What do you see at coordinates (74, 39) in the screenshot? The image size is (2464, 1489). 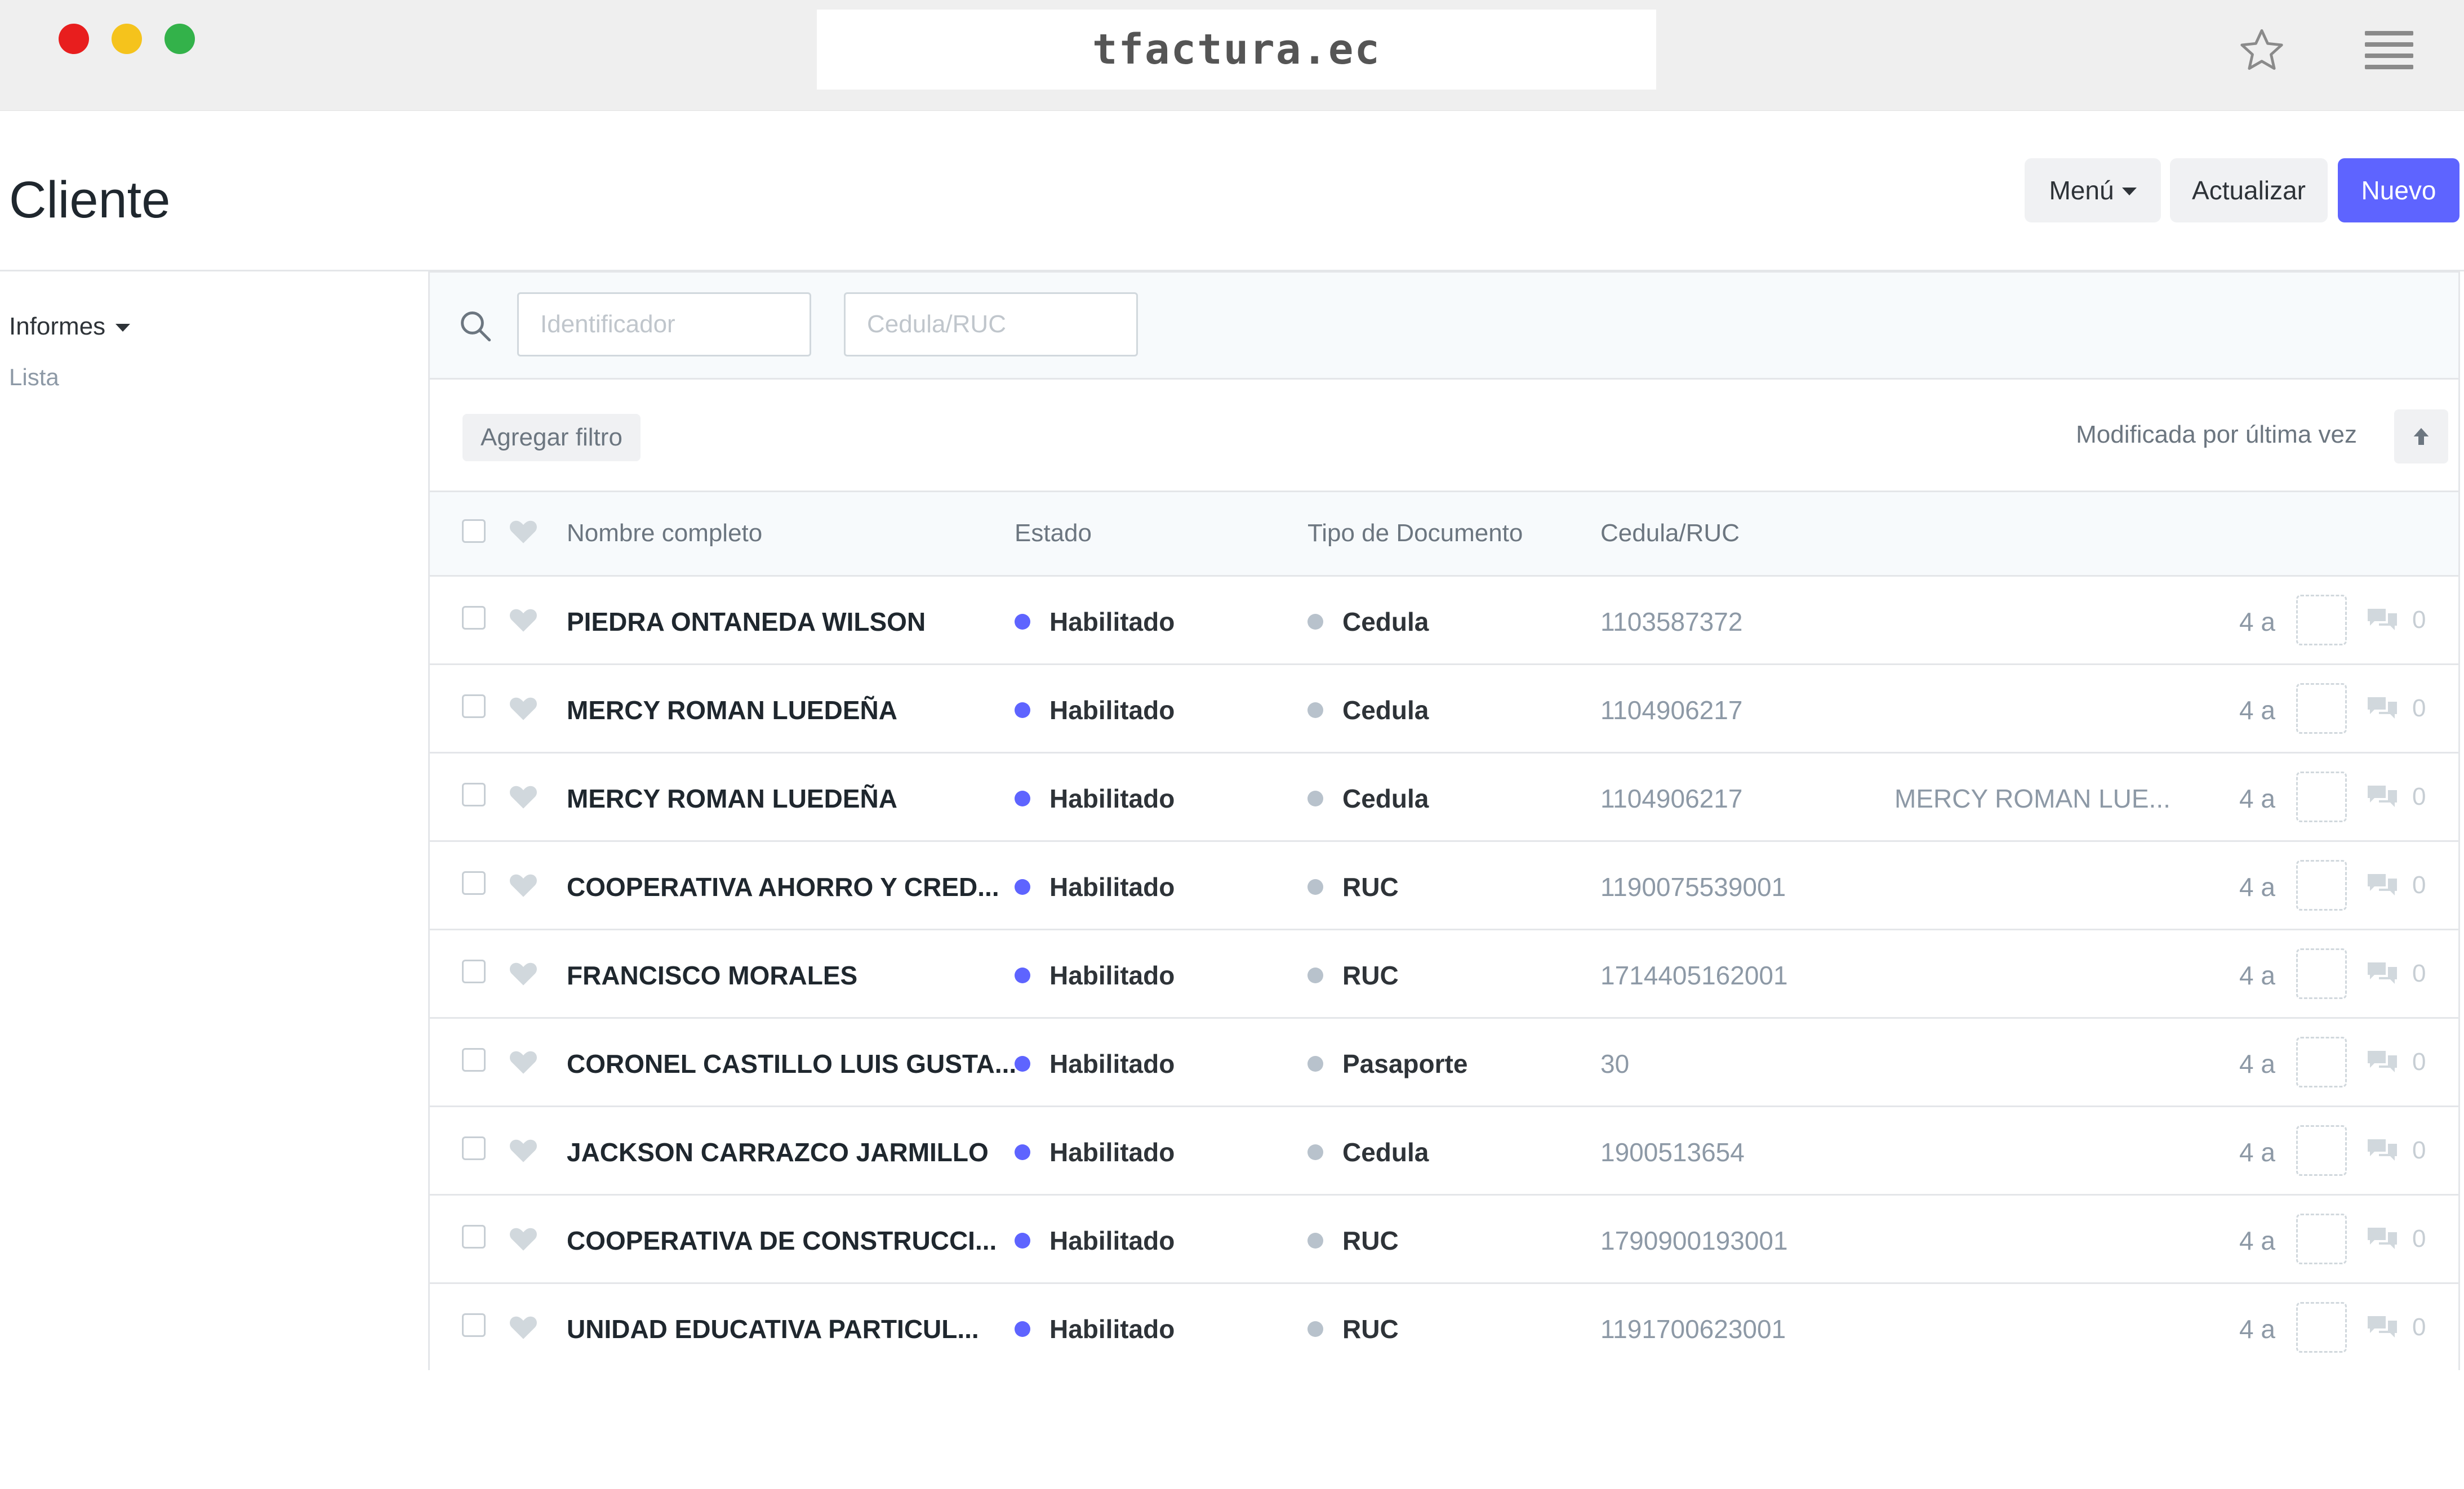 I see `close-window-dot` at bounding box center [74, 39].